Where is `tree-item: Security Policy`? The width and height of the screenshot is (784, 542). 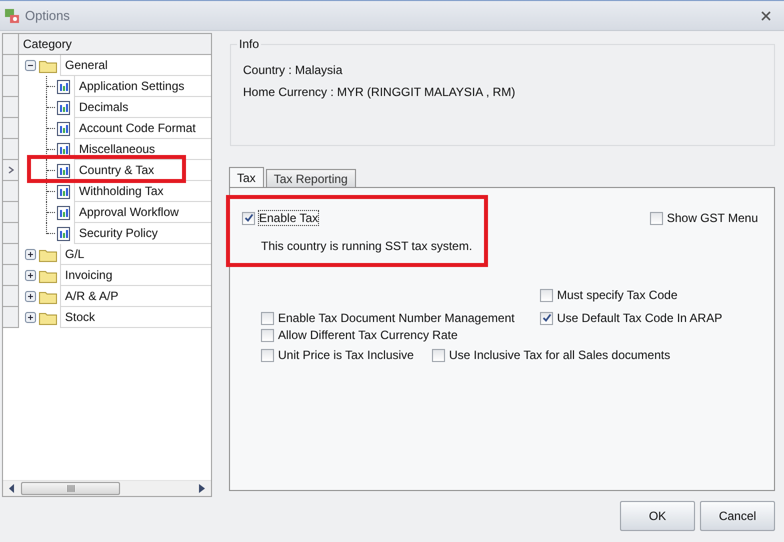
tree-item: Security Policy is located at coordinates (142, 233).